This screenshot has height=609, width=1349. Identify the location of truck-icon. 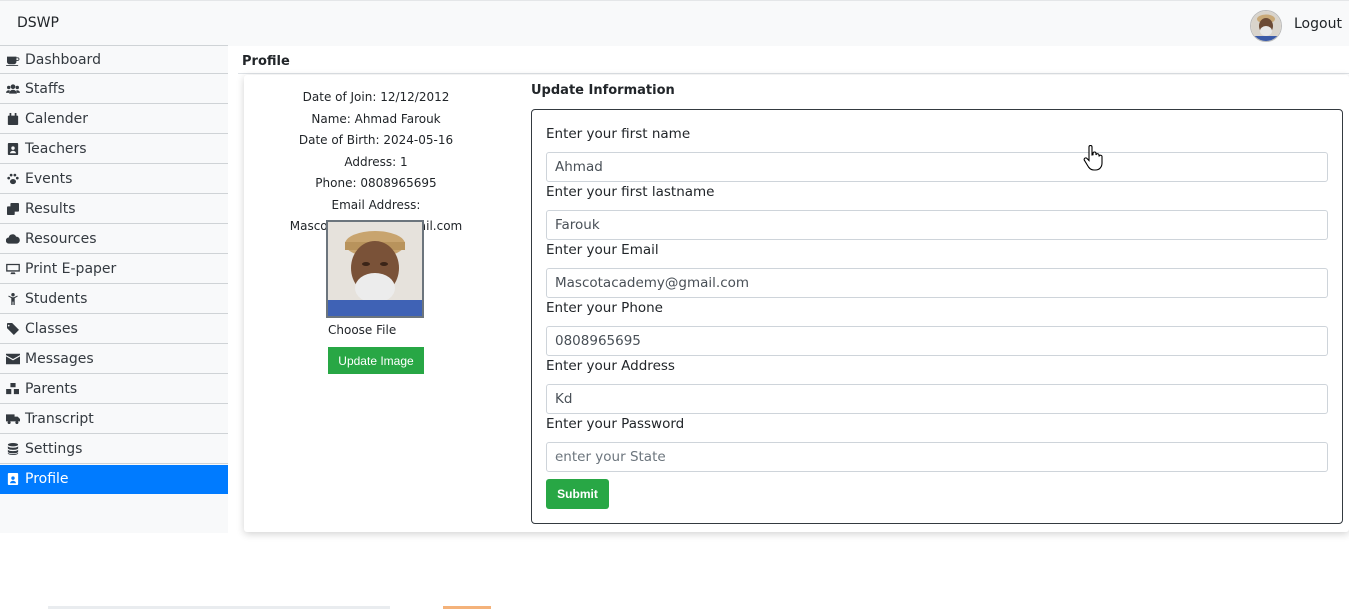
(13, 419).